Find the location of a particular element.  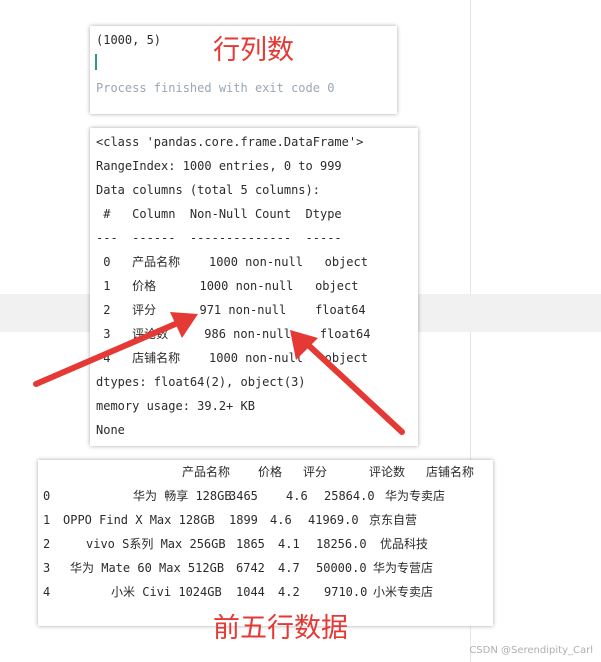

price: 3465 is located at coordinates (243, 496).